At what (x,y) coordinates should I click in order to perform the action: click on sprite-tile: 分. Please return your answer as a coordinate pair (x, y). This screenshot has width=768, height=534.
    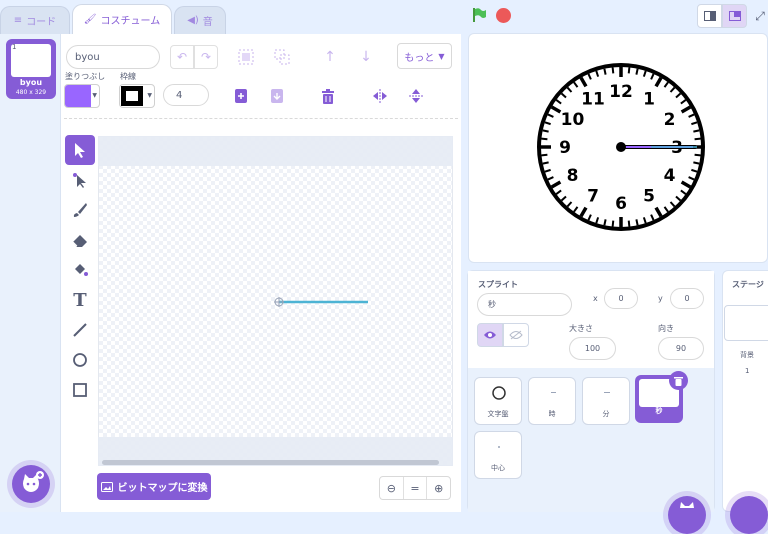
    Looking at the image, I should click on (606, 401).